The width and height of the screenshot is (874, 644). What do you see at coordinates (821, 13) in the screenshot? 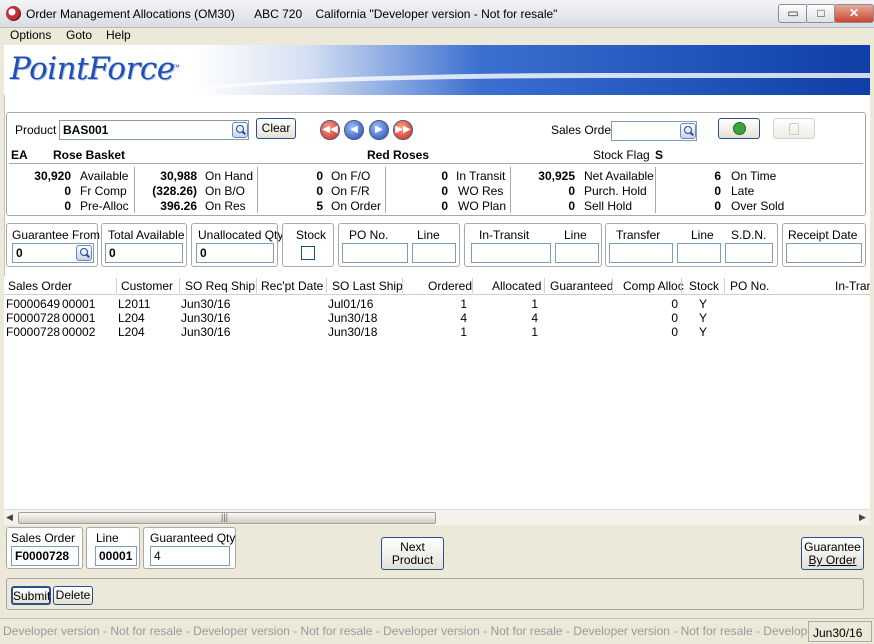
I see `maximize-button: □` at bounding box center [821, 13].